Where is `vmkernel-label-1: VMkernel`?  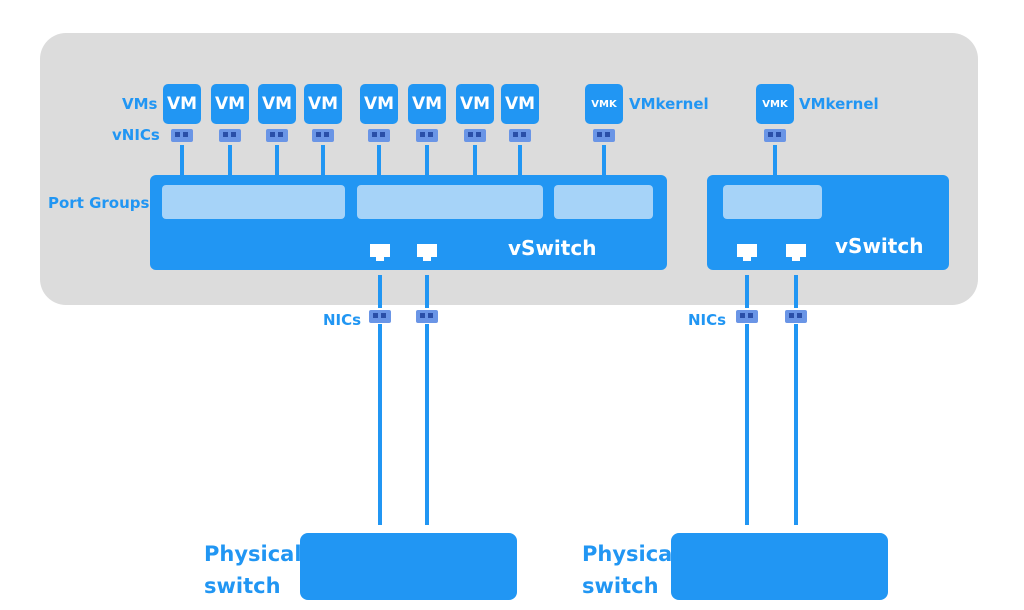
vmkernel-label-1: VMkernel is located at coordinates (669, 104).